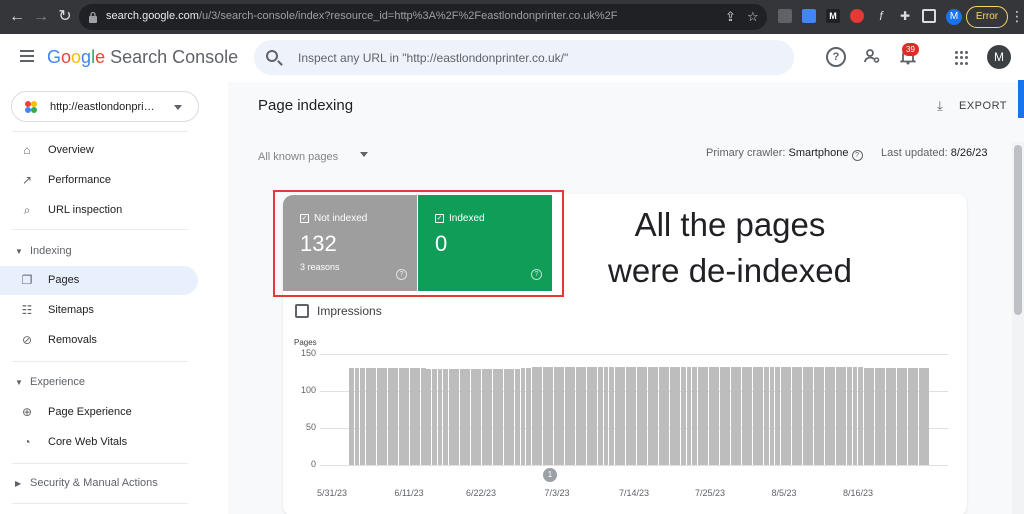 This screenshot has width=1024, height=514. What do you see at coordinates (1018, 230) in the screenshot?
I see `scrollbar-thumb` at bounding box center [1018, 230].